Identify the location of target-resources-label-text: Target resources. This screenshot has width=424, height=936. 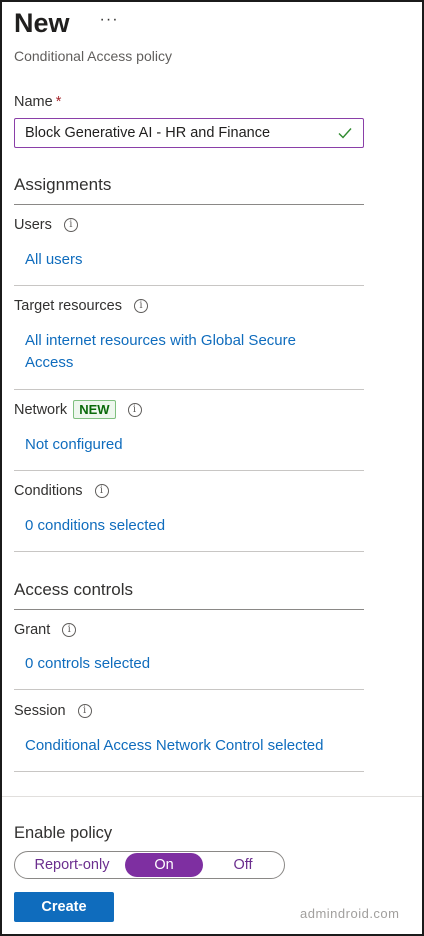
(68, 306).